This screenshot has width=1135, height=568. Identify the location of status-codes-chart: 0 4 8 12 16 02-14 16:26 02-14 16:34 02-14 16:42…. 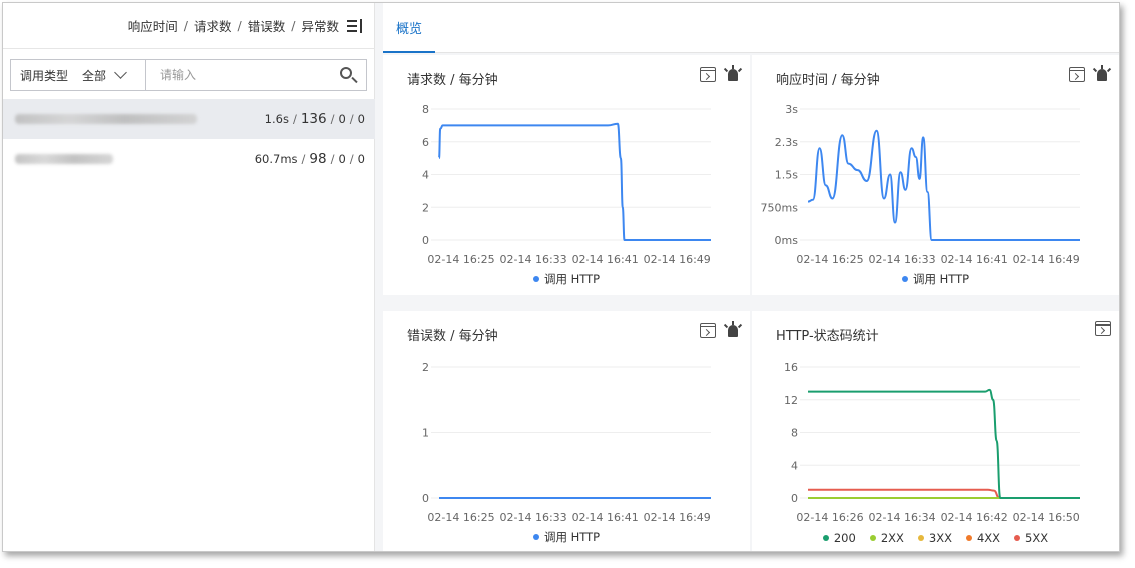
(932, 442).